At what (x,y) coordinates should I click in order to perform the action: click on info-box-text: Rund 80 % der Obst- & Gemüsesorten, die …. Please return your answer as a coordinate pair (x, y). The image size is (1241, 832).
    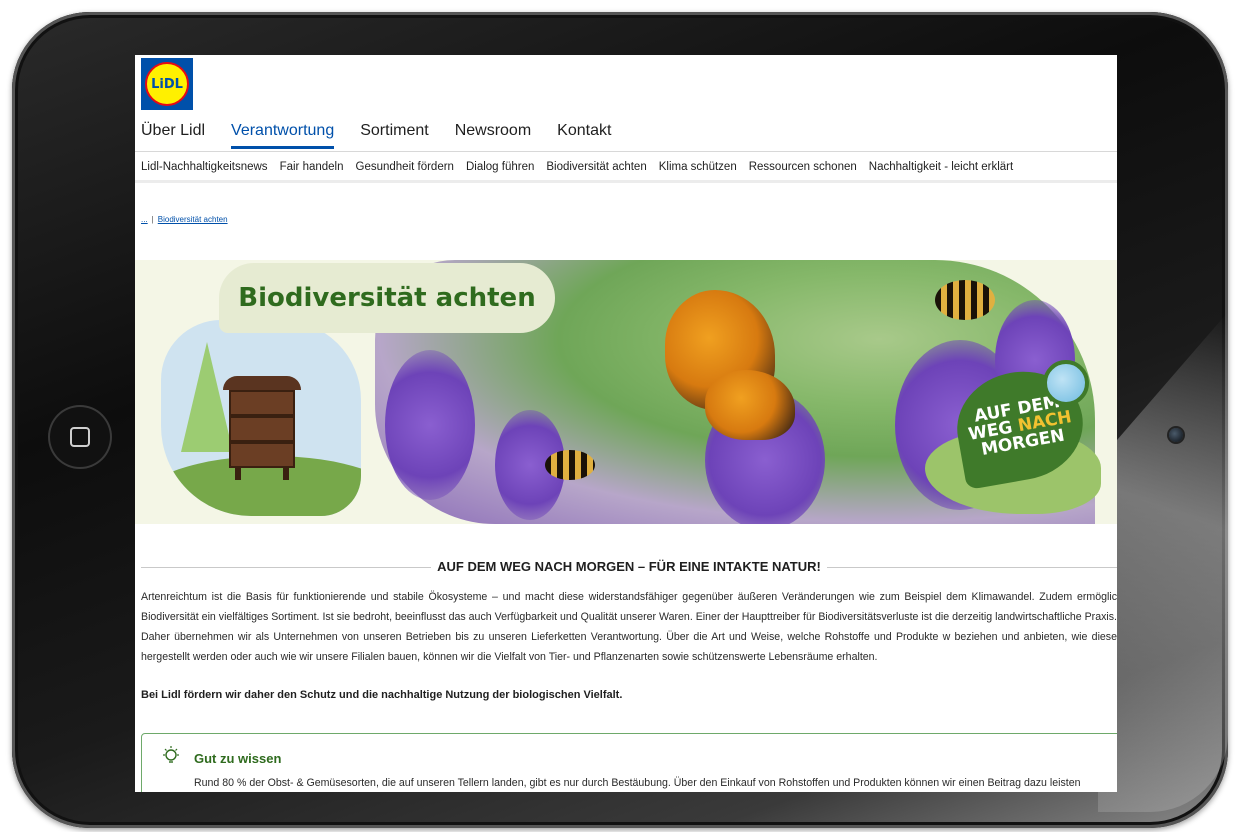
    Looking at the image, I should click on (637, 783).